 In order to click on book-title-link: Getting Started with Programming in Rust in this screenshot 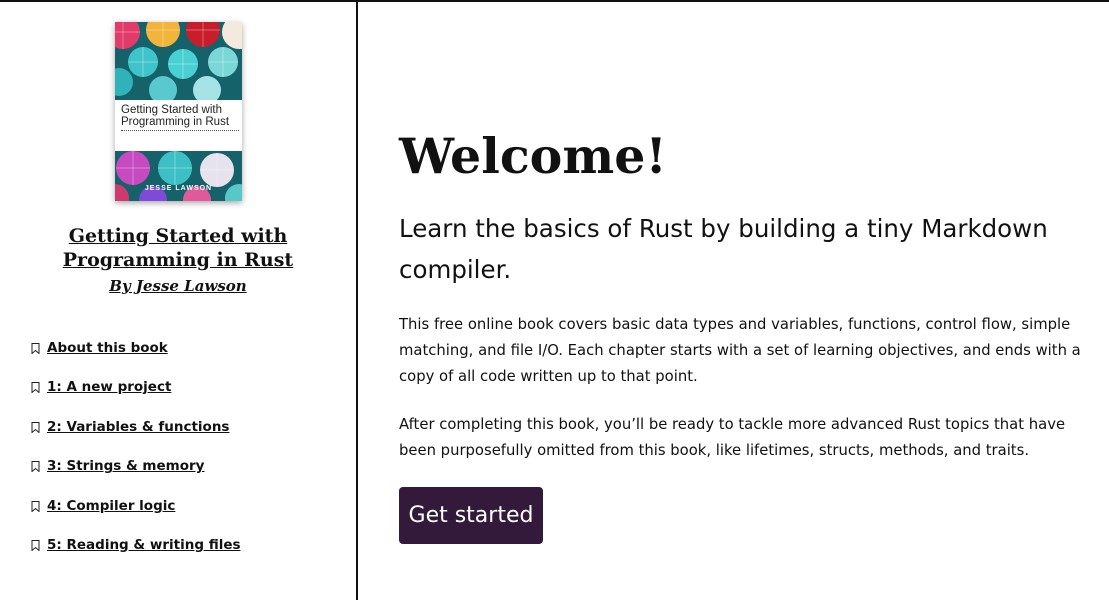, I will do `click(178, 248)`.